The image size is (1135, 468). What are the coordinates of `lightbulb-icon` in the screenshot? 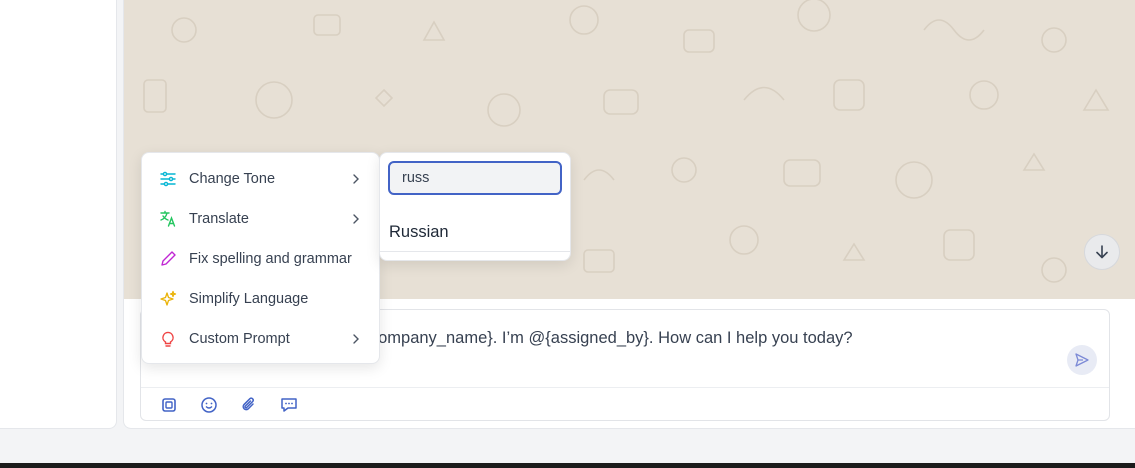 It's located at (168, 339).